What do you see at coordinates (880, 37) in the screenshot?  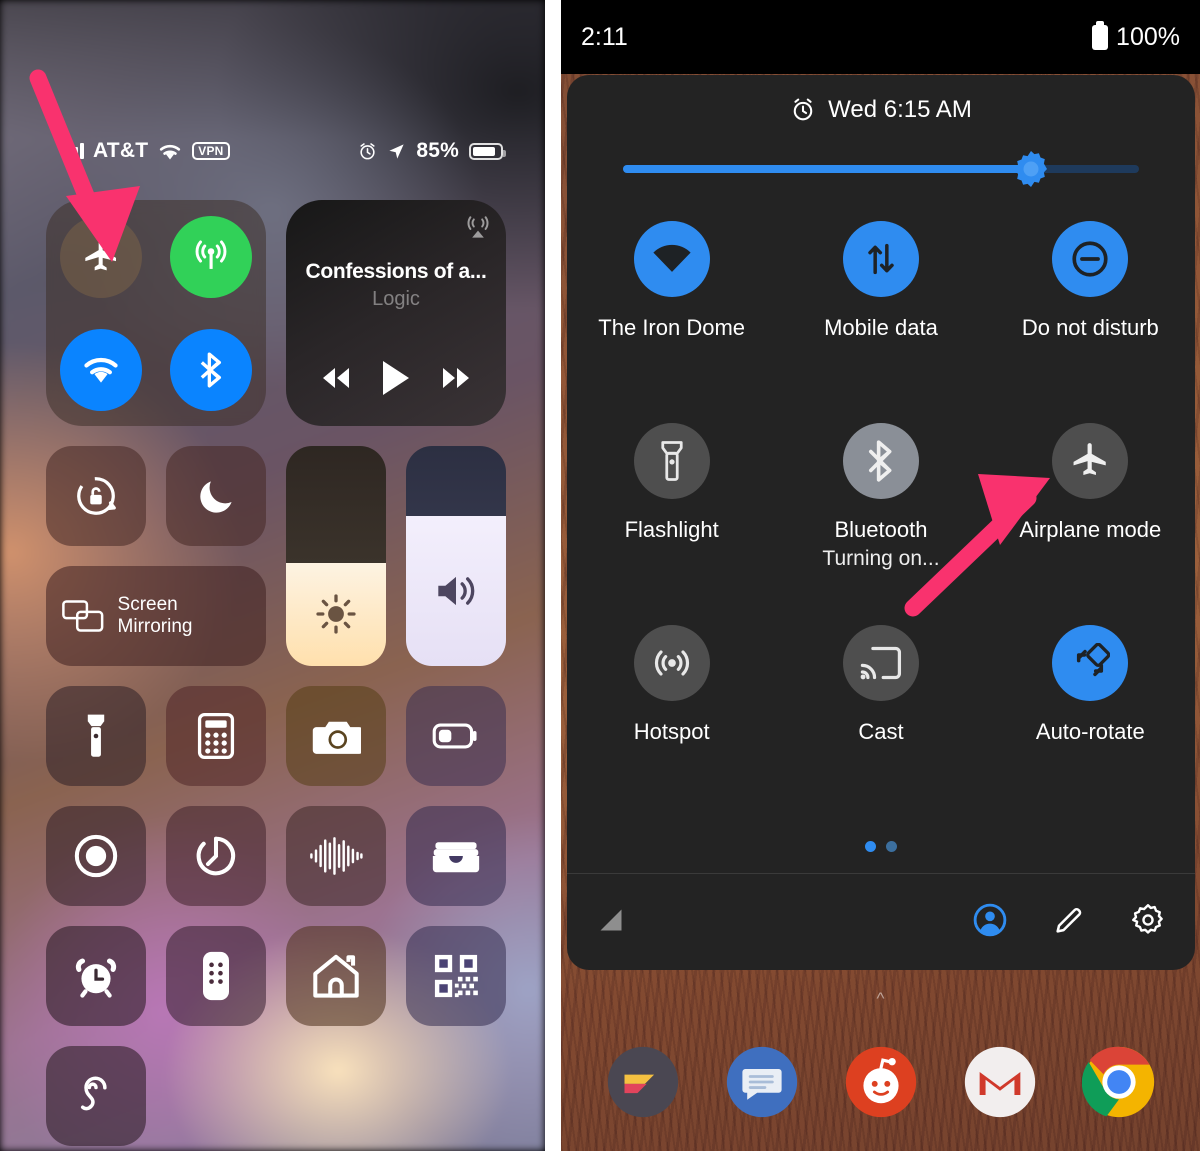 I see `android-status-bar: 2:11 100%` at bounding box center [880, 37].